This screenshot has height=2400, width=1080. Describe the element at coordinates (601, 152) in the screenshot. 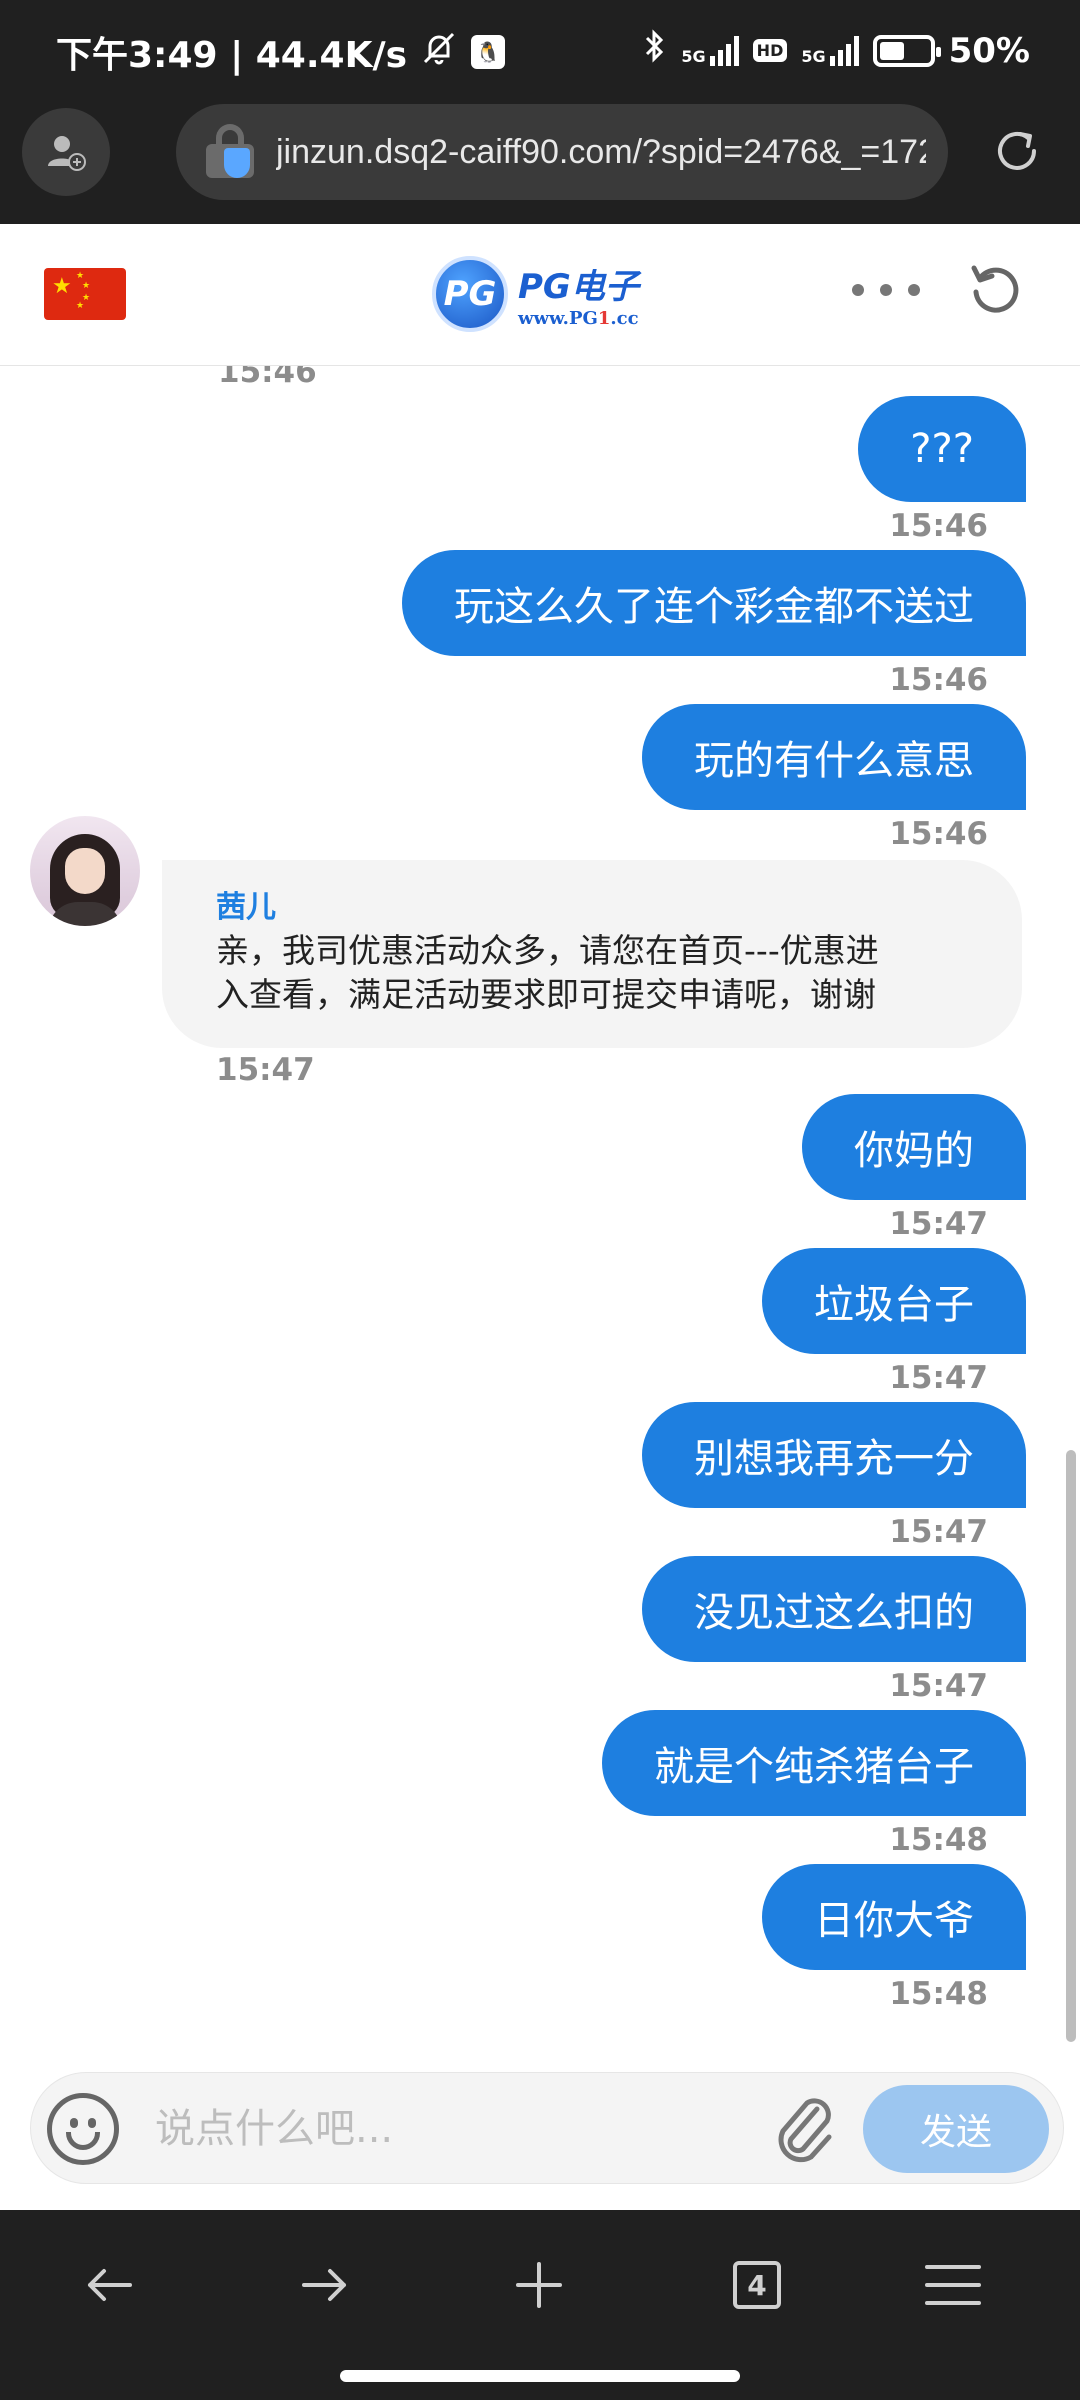

I see `url-text: jinzun.dsq2-caiff90.com/?spid=2476&_=172` at that location.